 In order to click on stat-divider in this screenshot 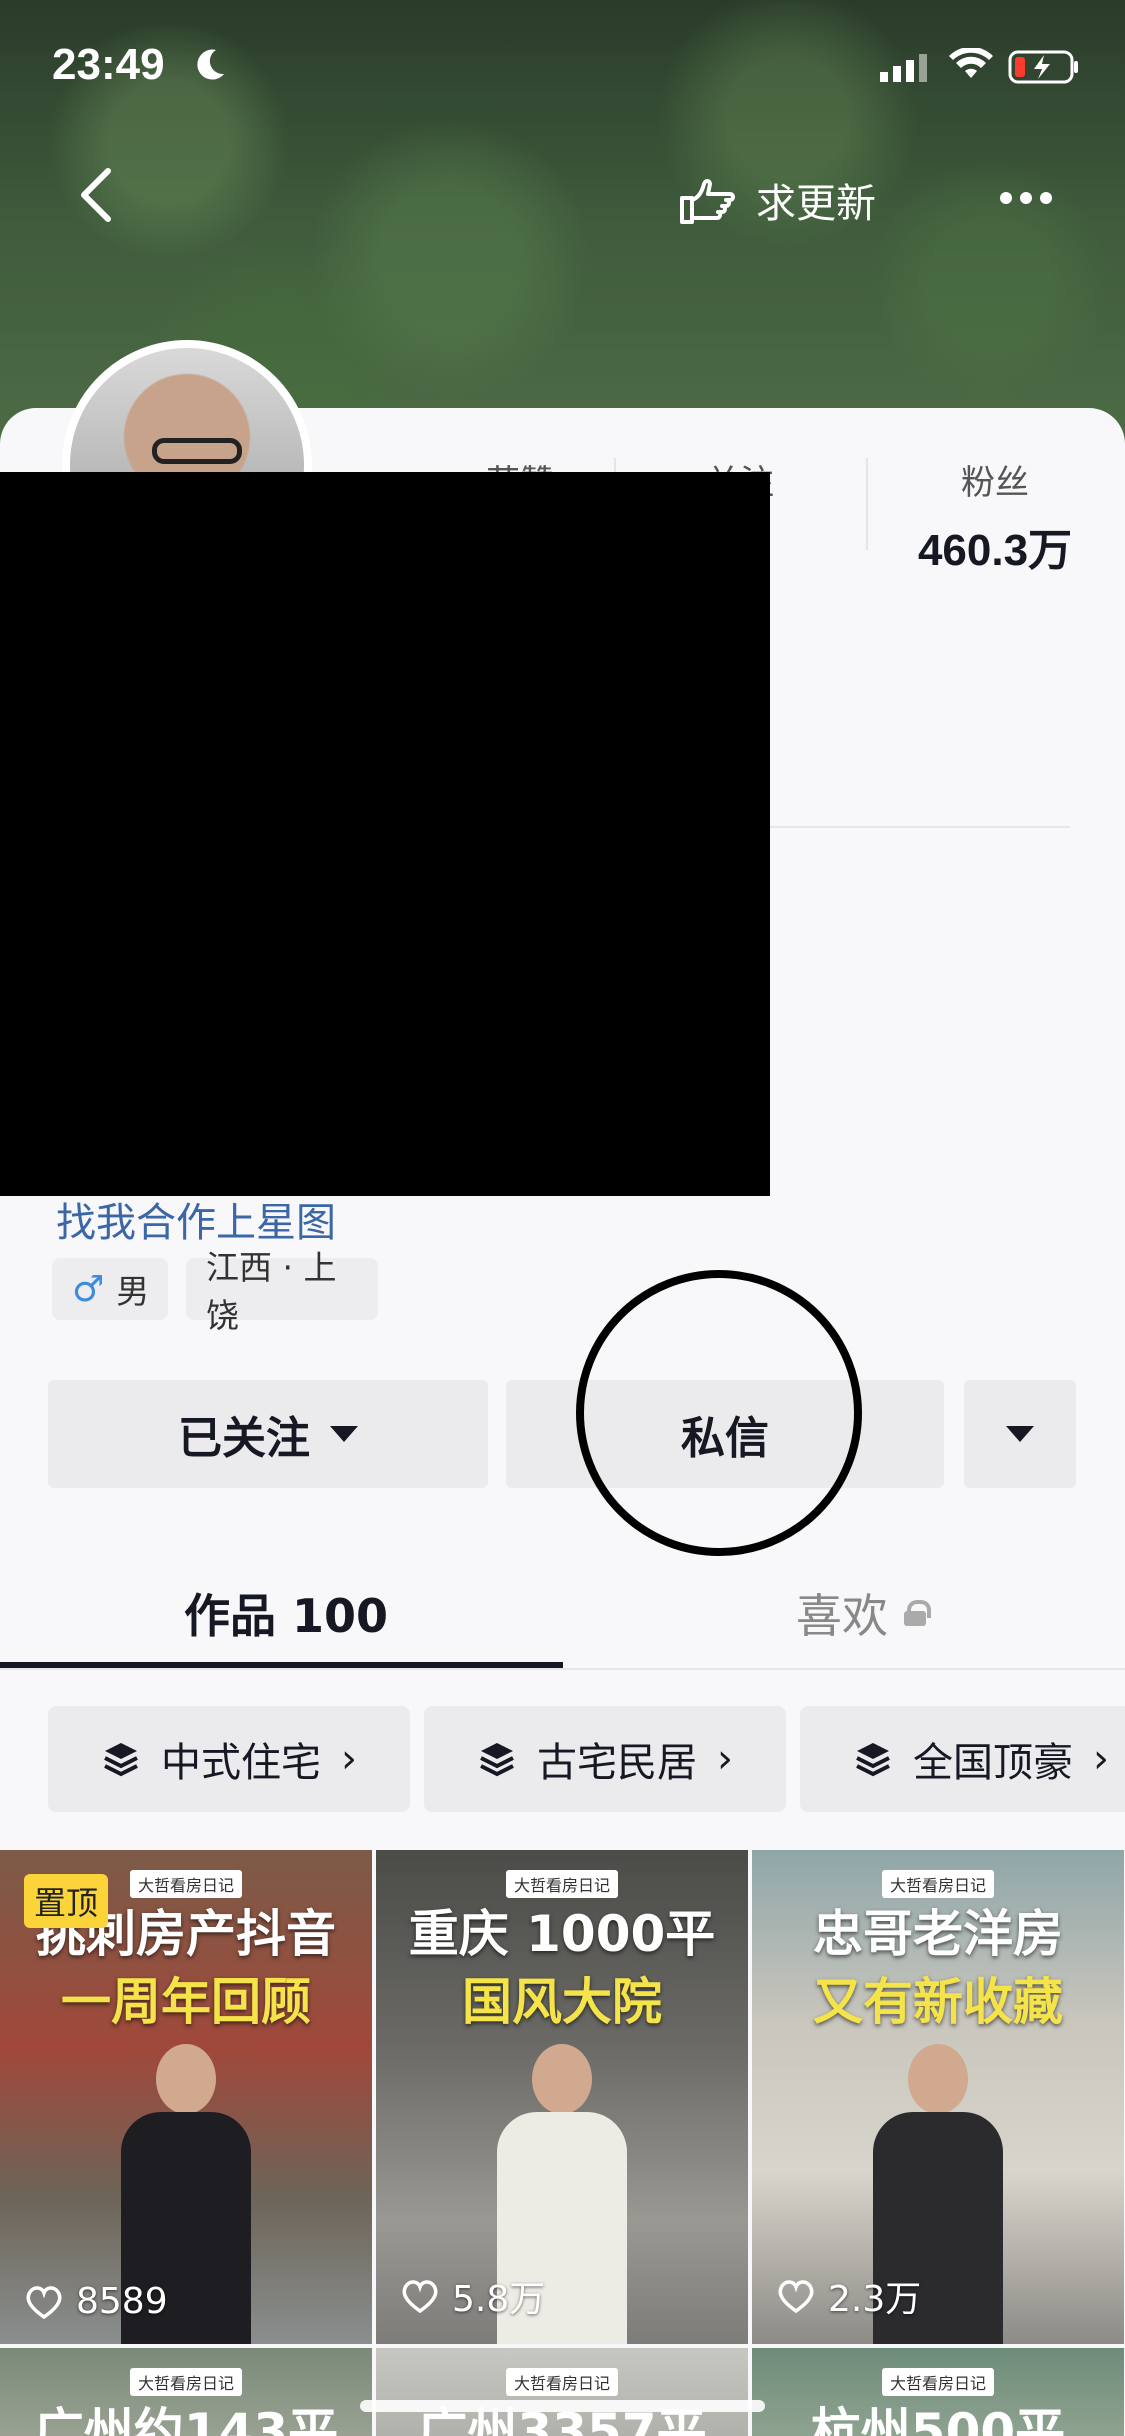, I will do `click(867, 504)`.